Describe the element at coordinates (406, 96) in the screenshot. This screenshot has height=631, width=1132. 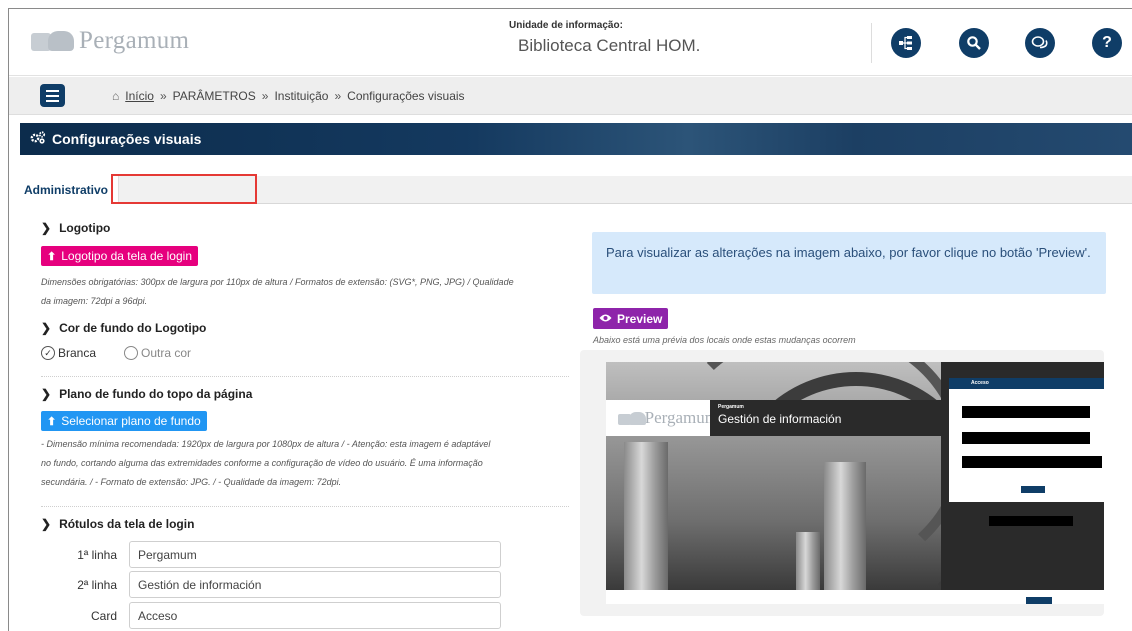
I see `breadcrumb-item-current: Configurações visuais` at that location.